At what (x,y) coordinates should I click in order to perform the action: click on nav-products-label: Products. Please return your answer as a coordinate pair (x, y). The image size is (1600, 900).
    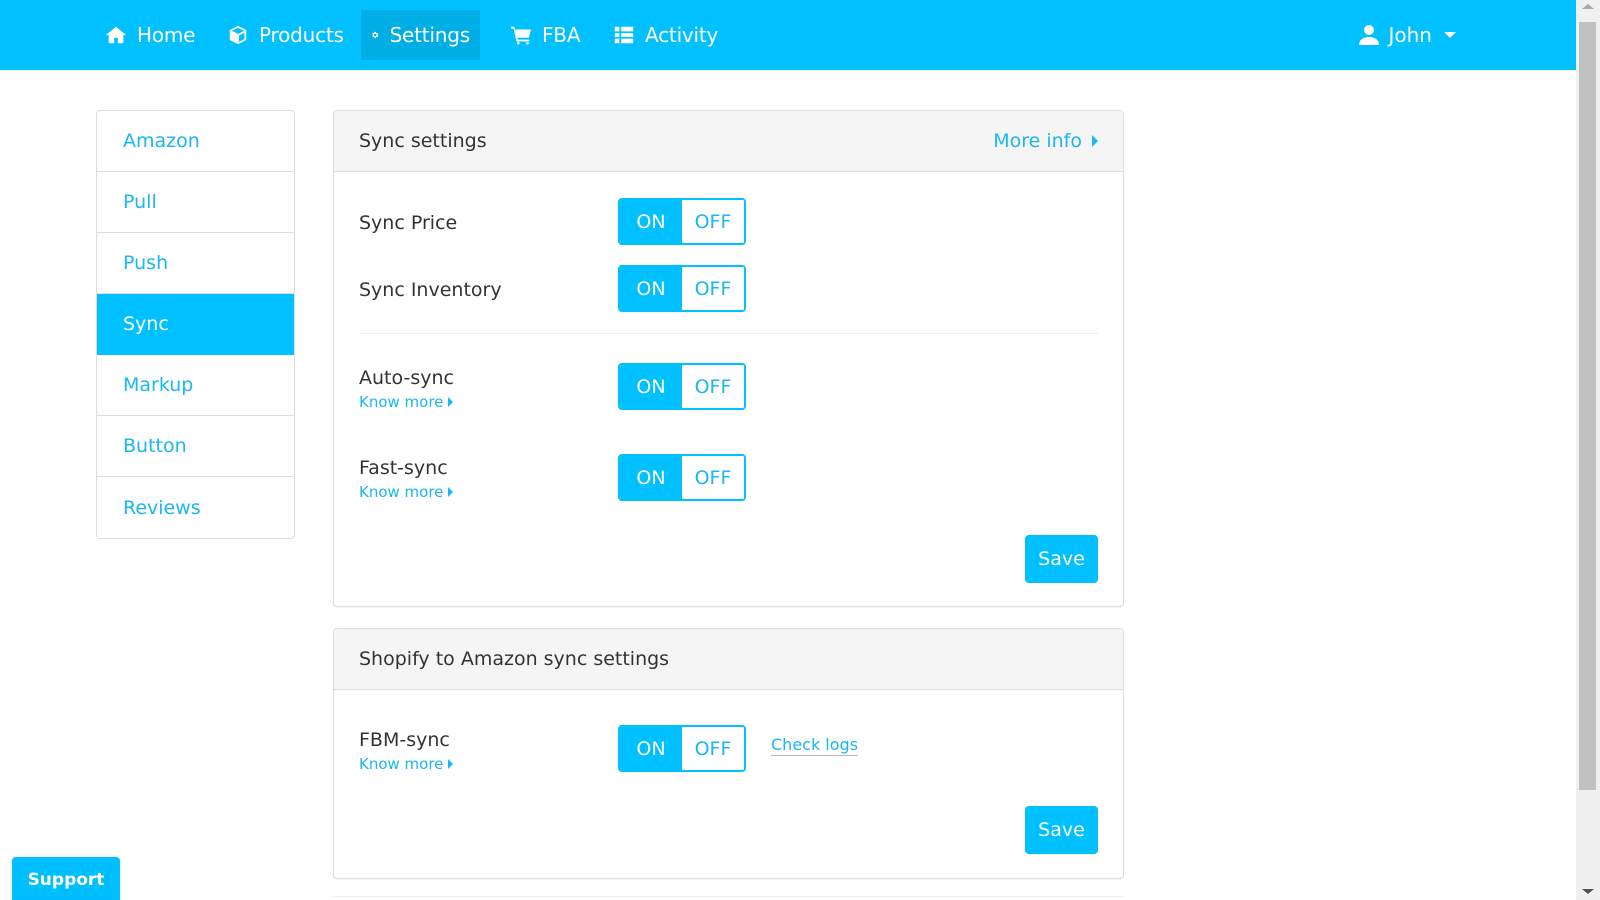
    Looking at the image, I should click on (301, 35).